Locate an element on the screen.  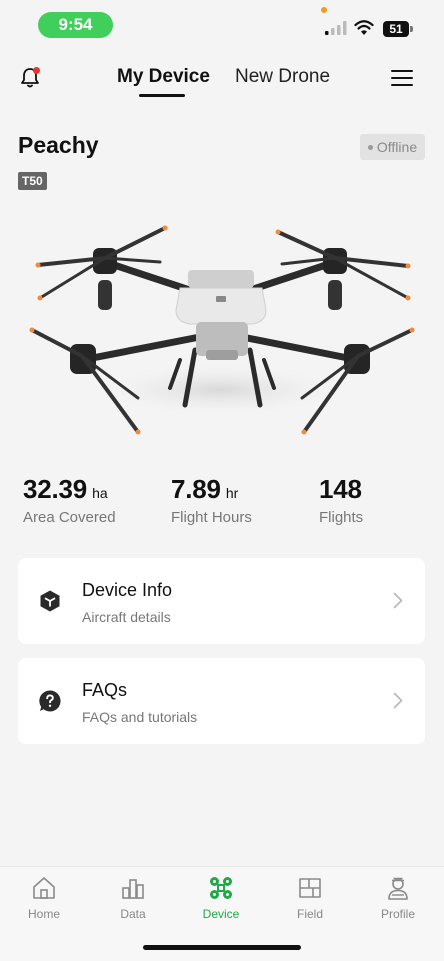
privacy-indicator-dot is located at coordinates (324, 10).